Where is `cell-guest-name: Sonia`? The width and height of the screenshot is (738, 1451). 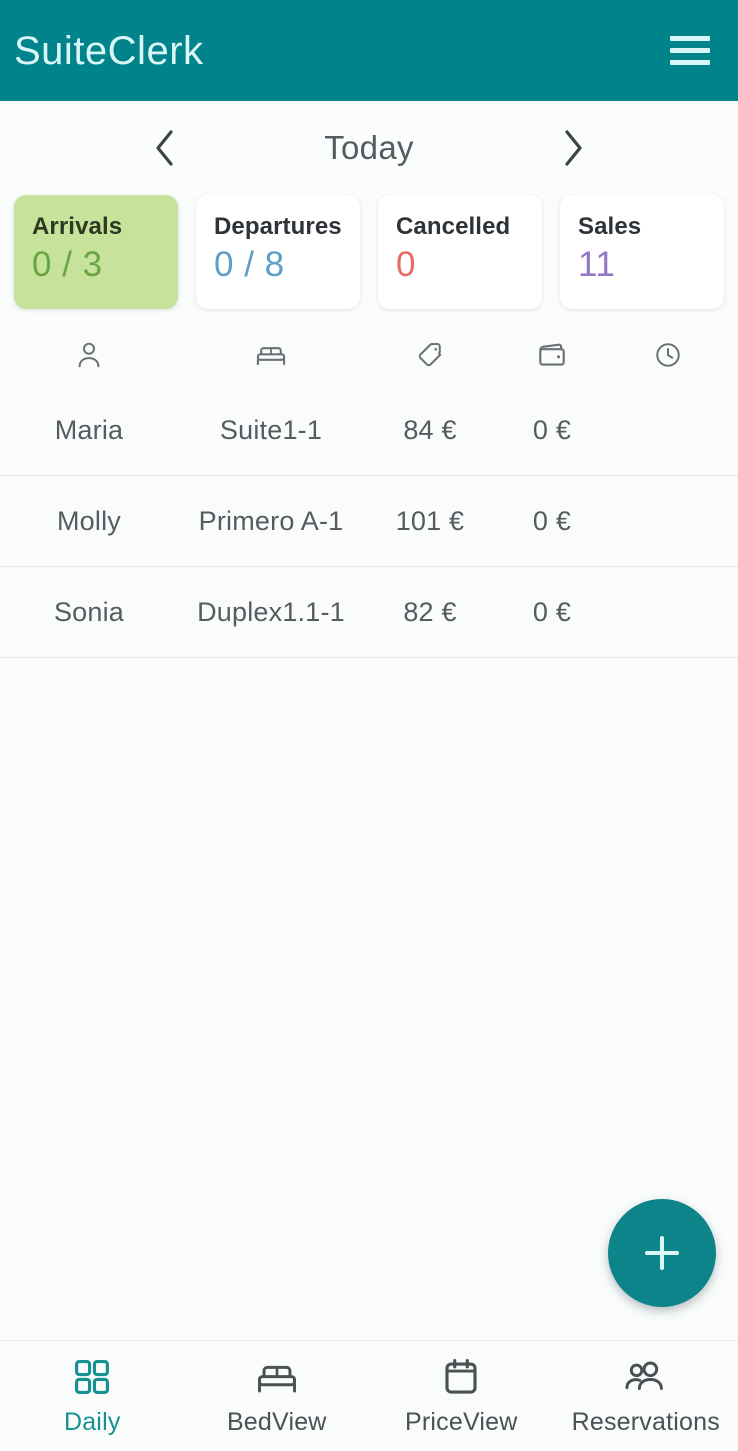
cell-guest-name: Sonia is located at coordinates (89, 611).